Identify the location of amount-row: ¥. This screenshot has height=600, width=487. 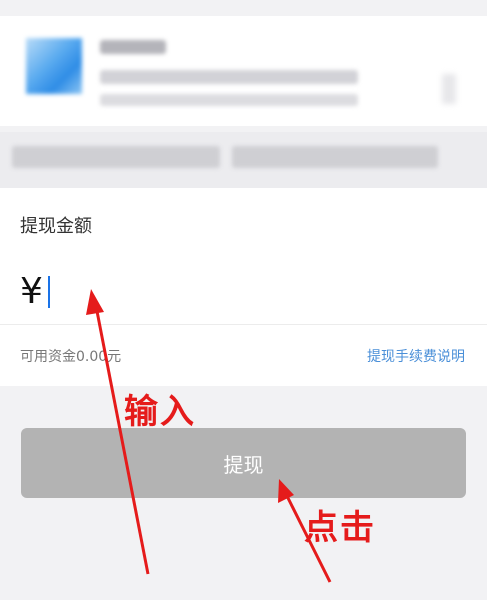
(243, 293).